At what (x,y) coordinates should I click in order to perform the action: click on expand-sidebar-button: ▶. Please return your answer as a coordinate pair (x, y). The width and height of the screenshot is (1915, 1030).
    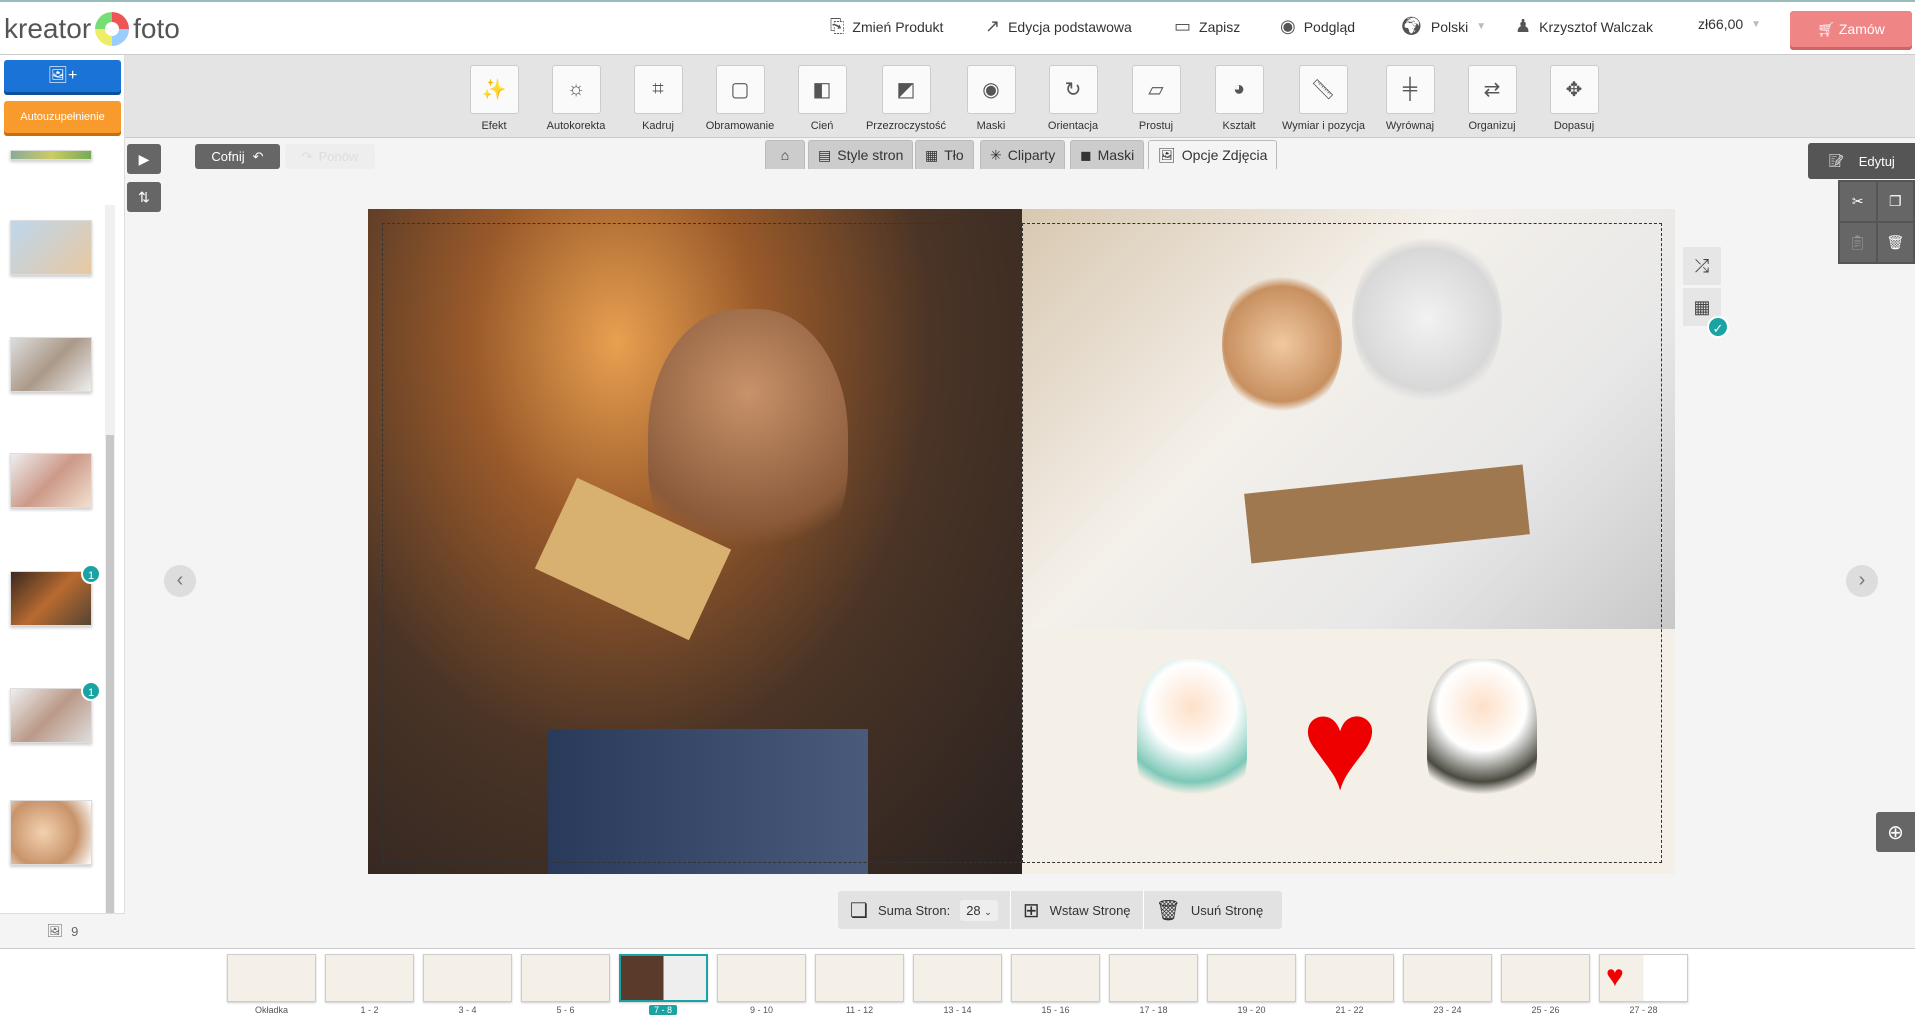
    Looking at the image, I should click on (144, 159).